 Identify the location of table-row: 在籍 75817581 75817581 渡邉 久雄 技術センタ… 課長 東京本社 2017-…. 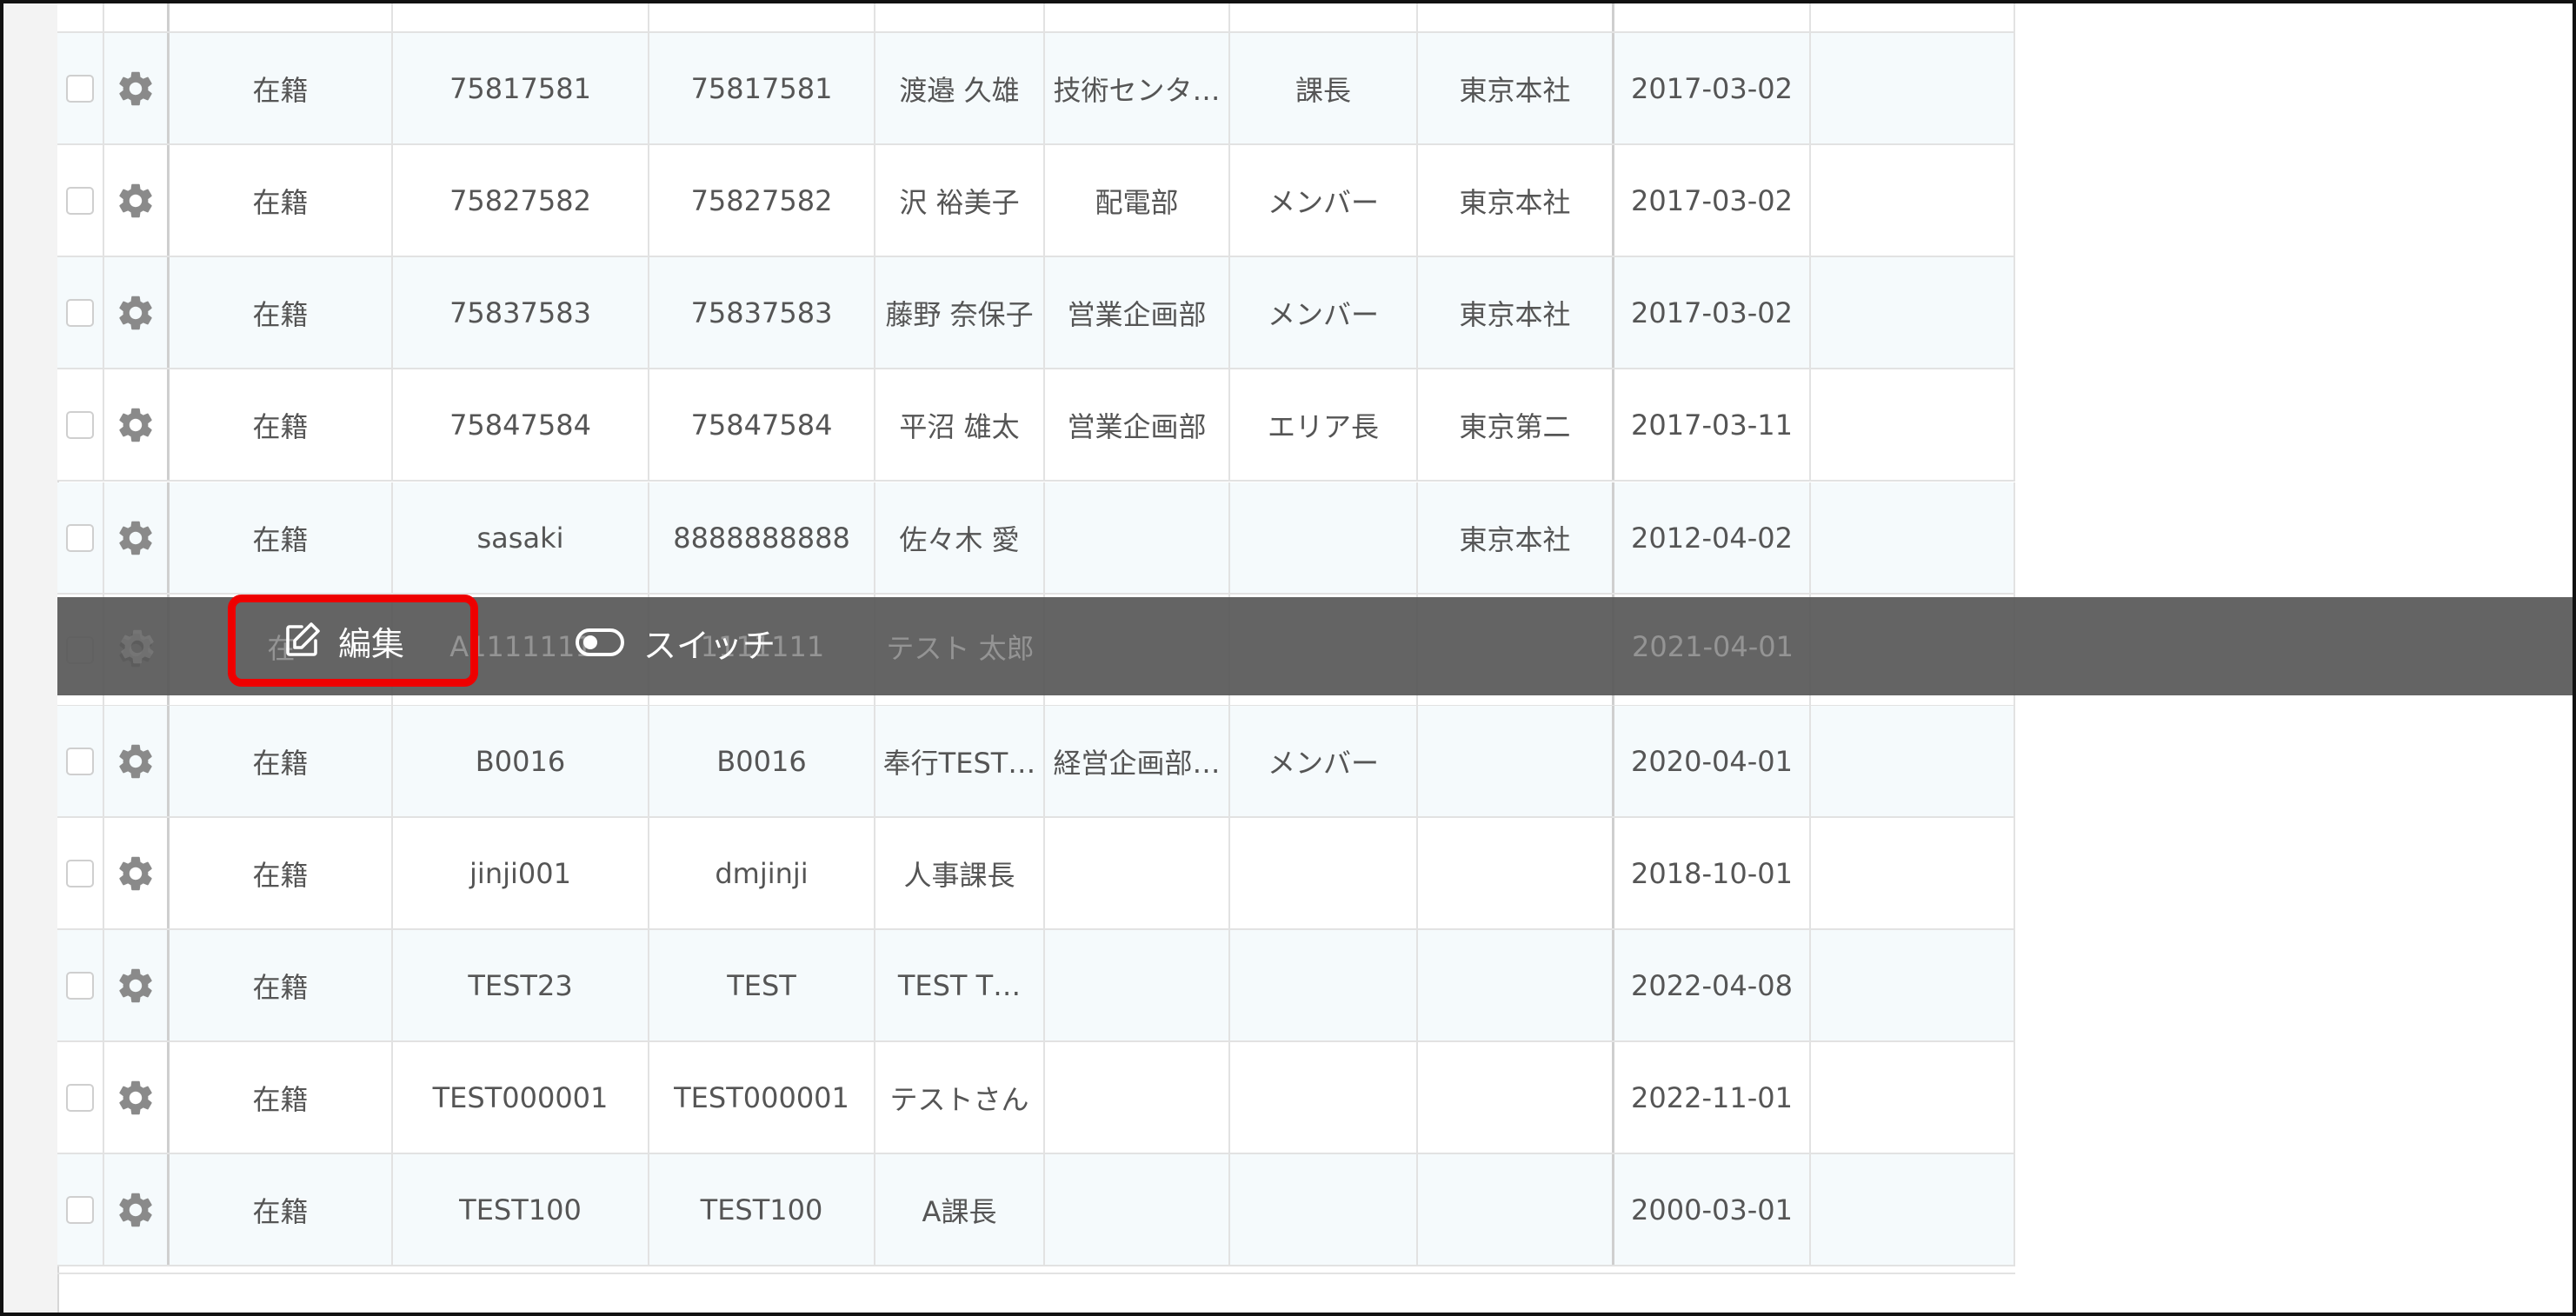
(1036, 89).